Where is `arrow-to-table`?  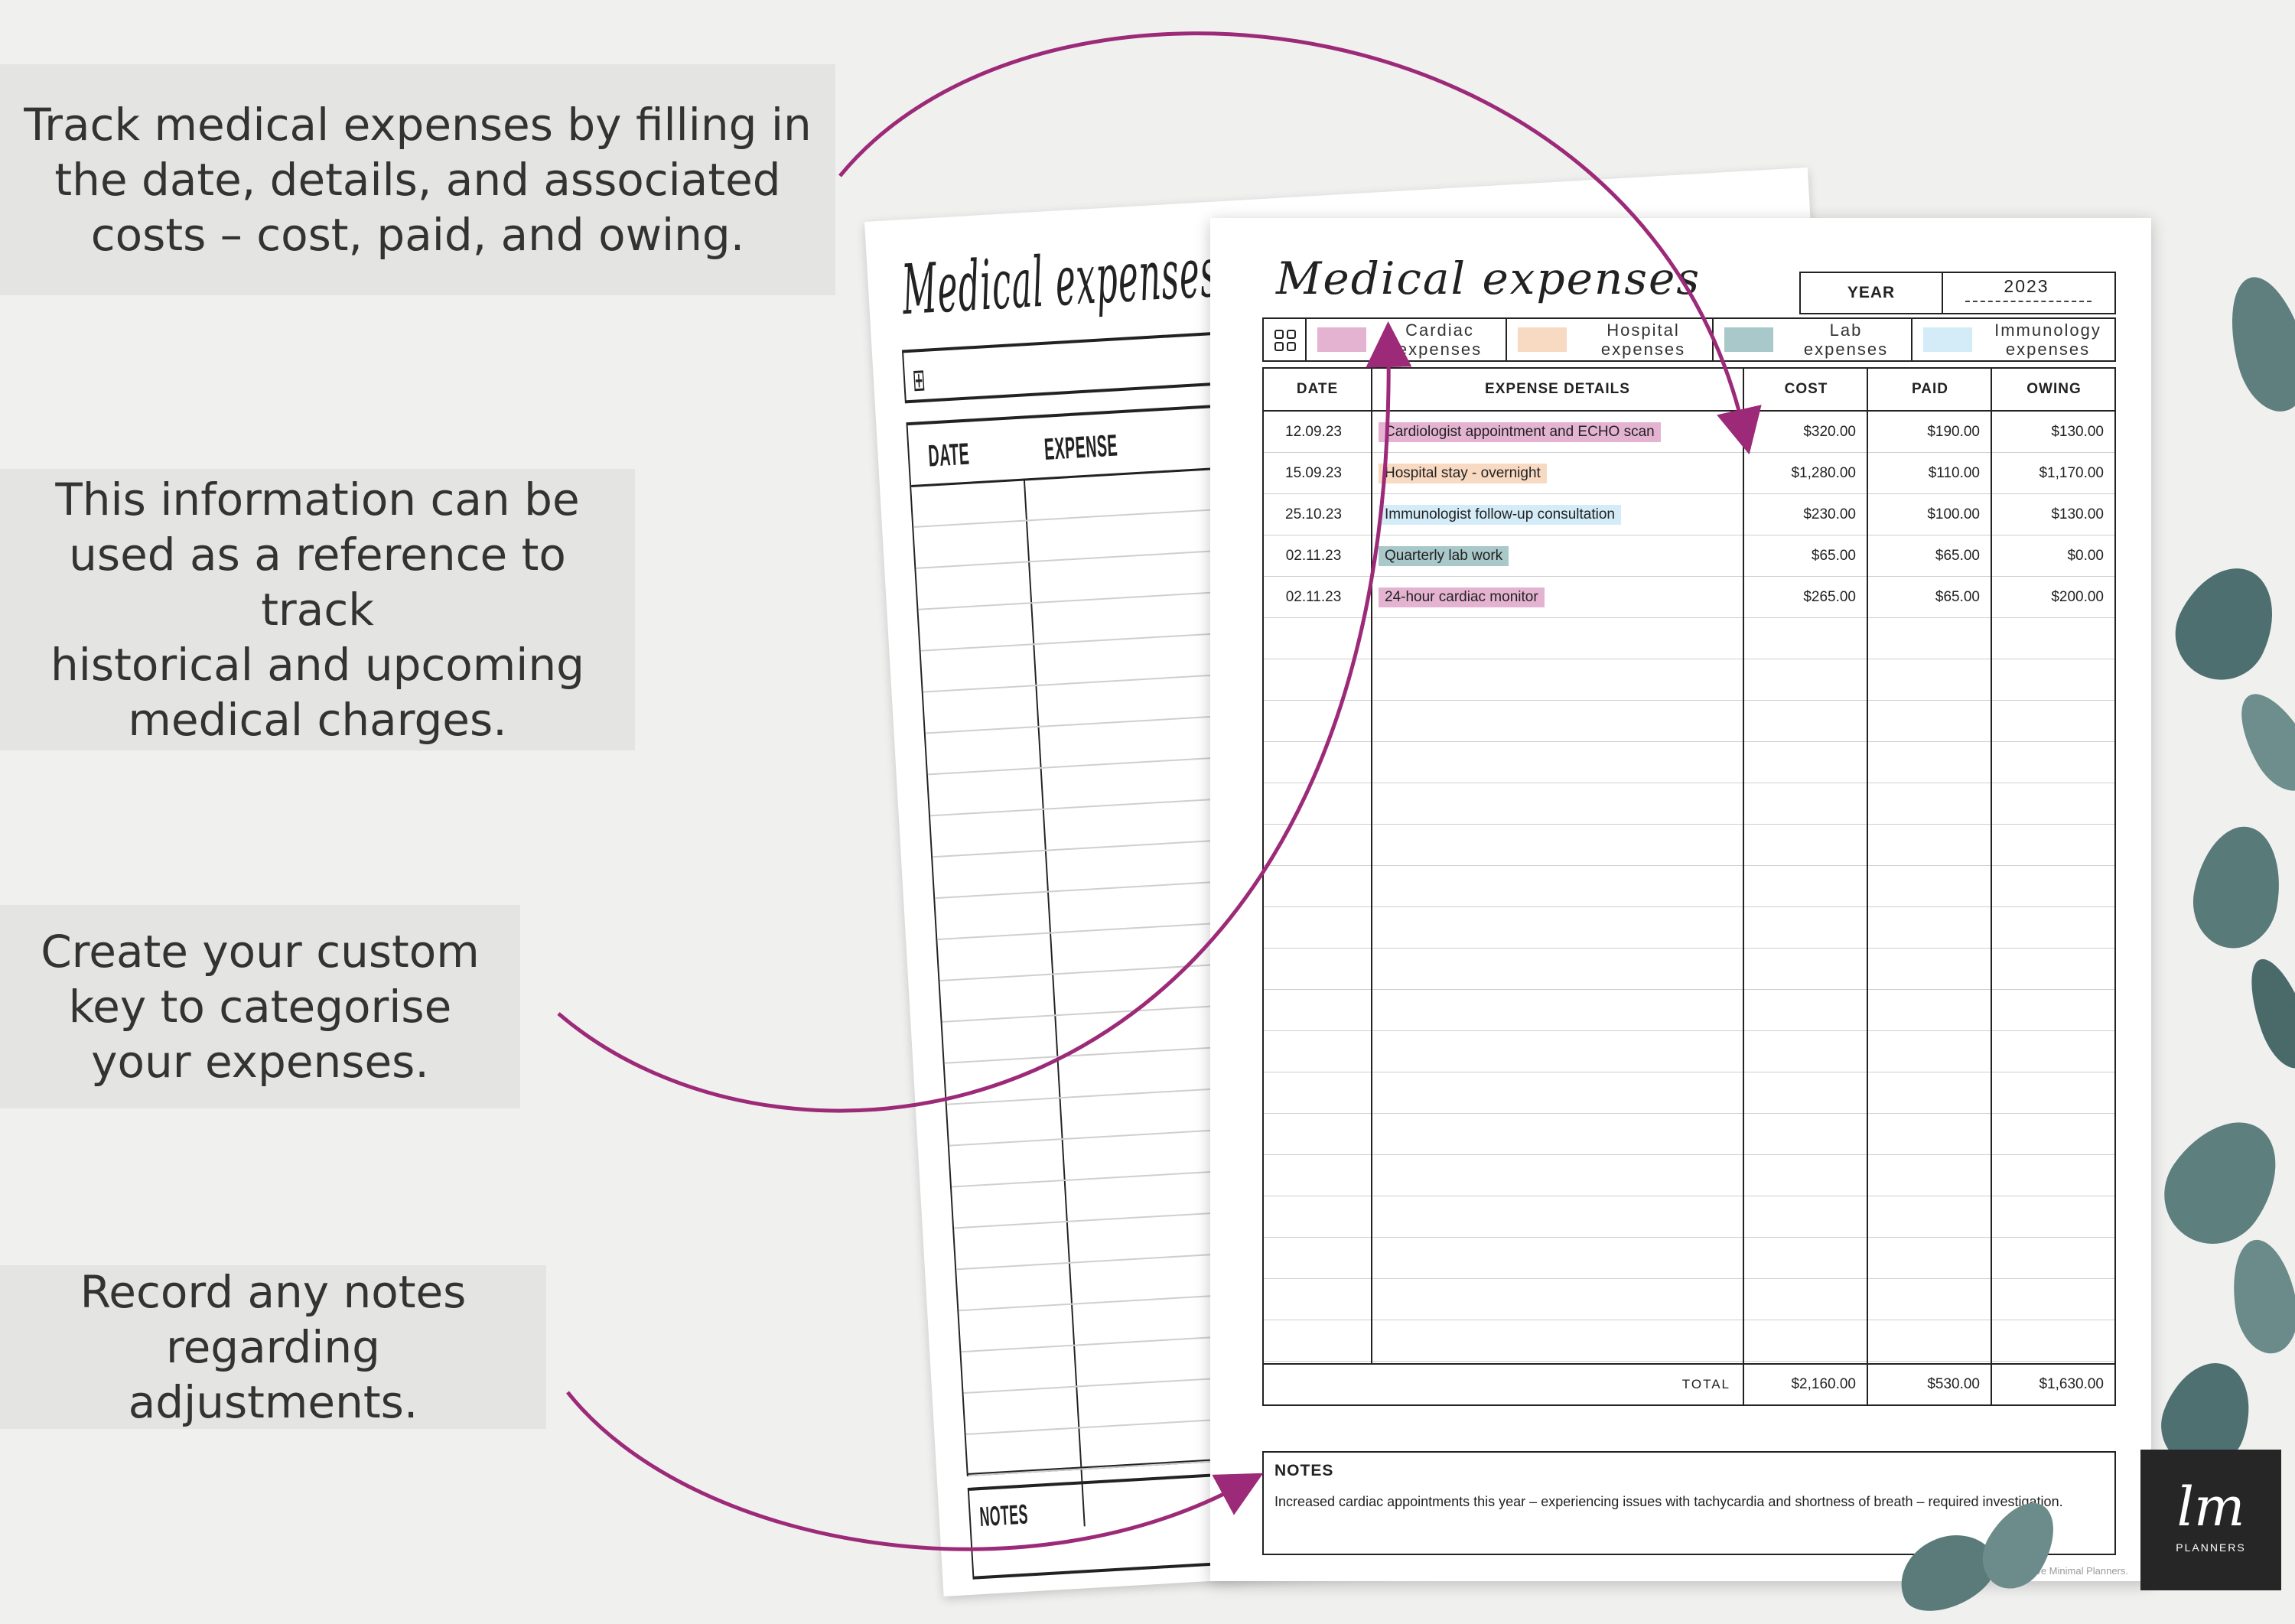
arrow-to-table is located at coordinates (1300, 243).